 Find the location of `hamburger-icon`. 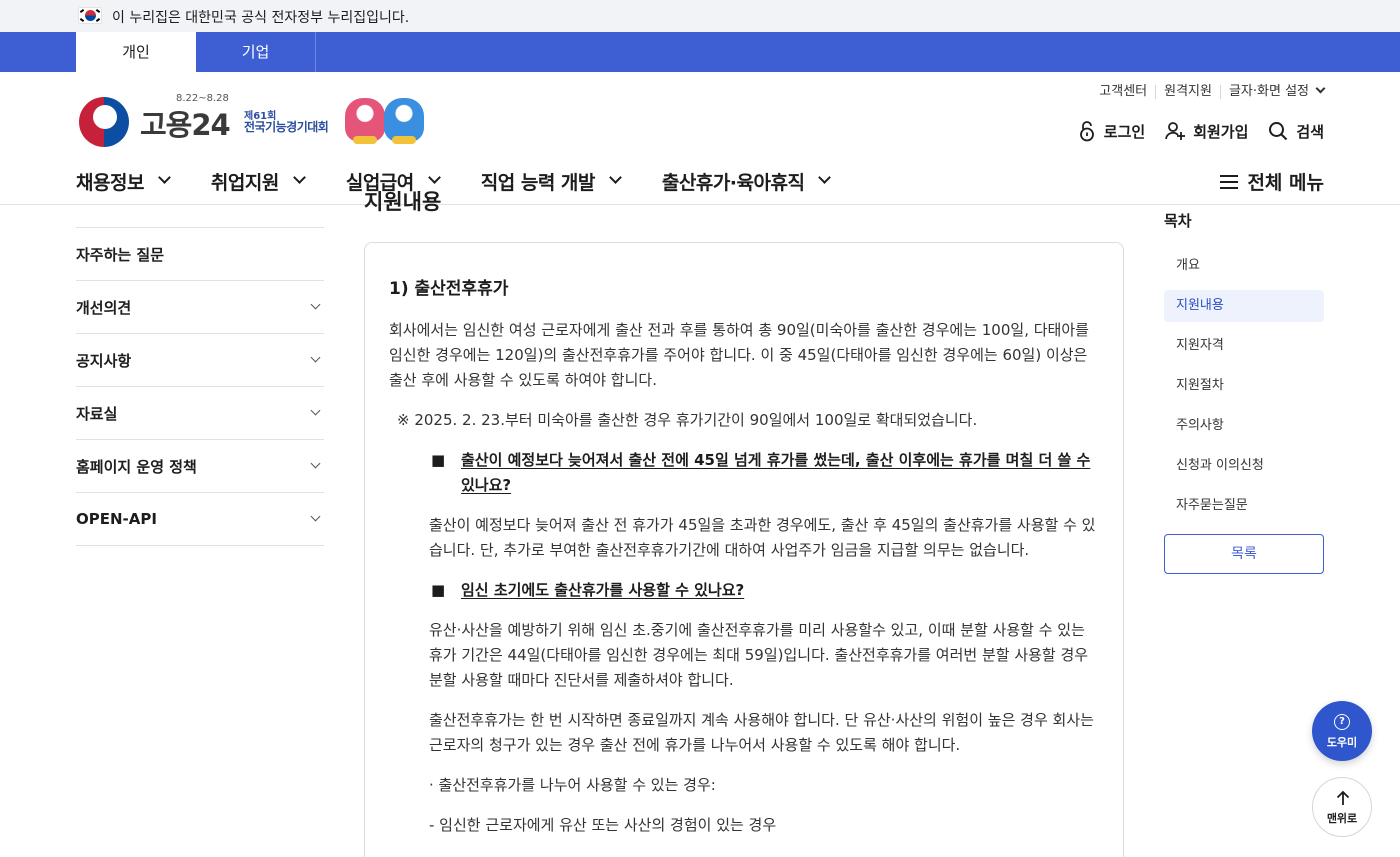

hamburger-icon is located at coordinates (1229, 181).